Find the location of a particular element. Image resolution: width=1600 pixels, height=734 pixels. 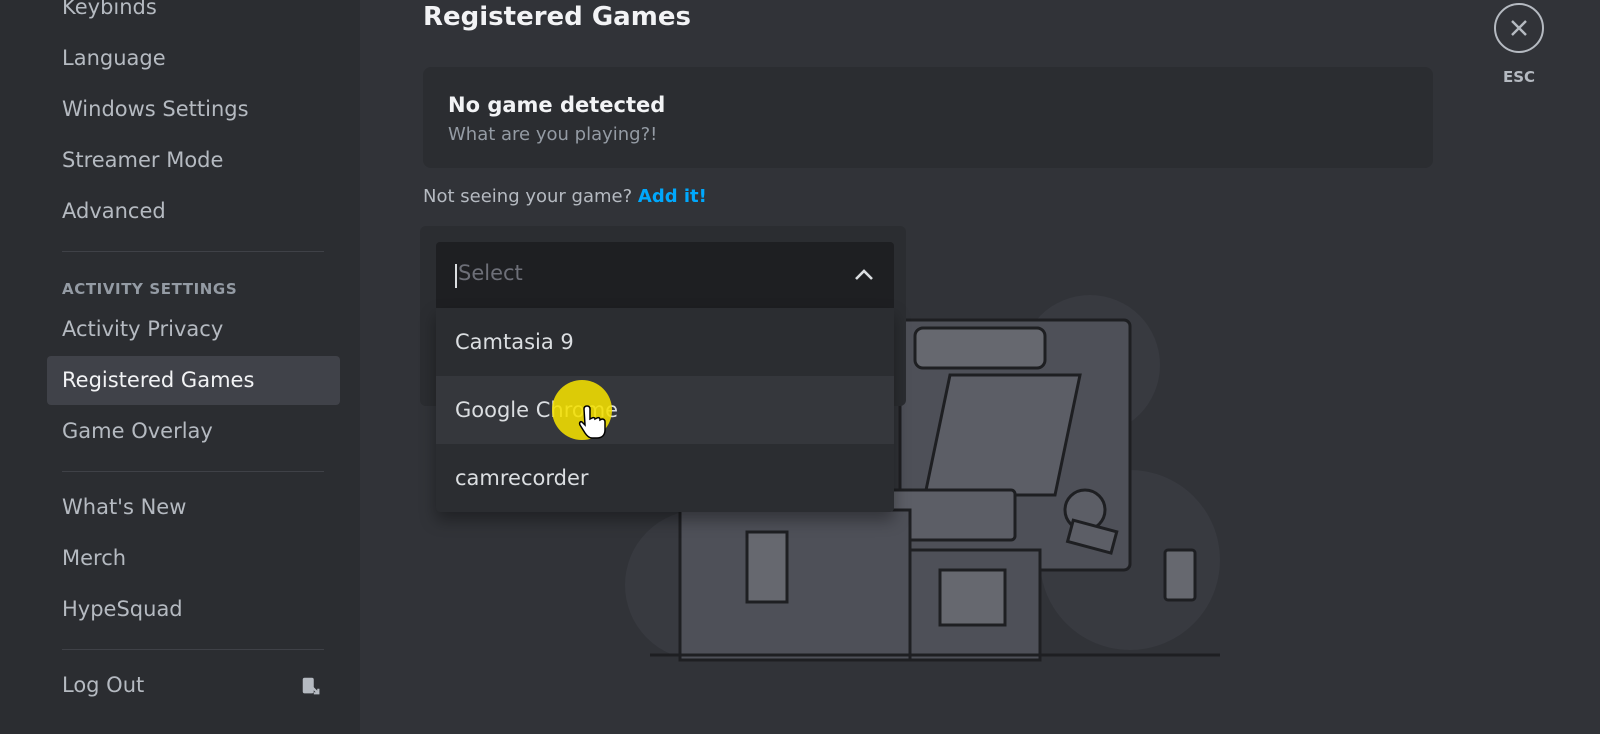

text-caret is located at coordinates (456, 276).